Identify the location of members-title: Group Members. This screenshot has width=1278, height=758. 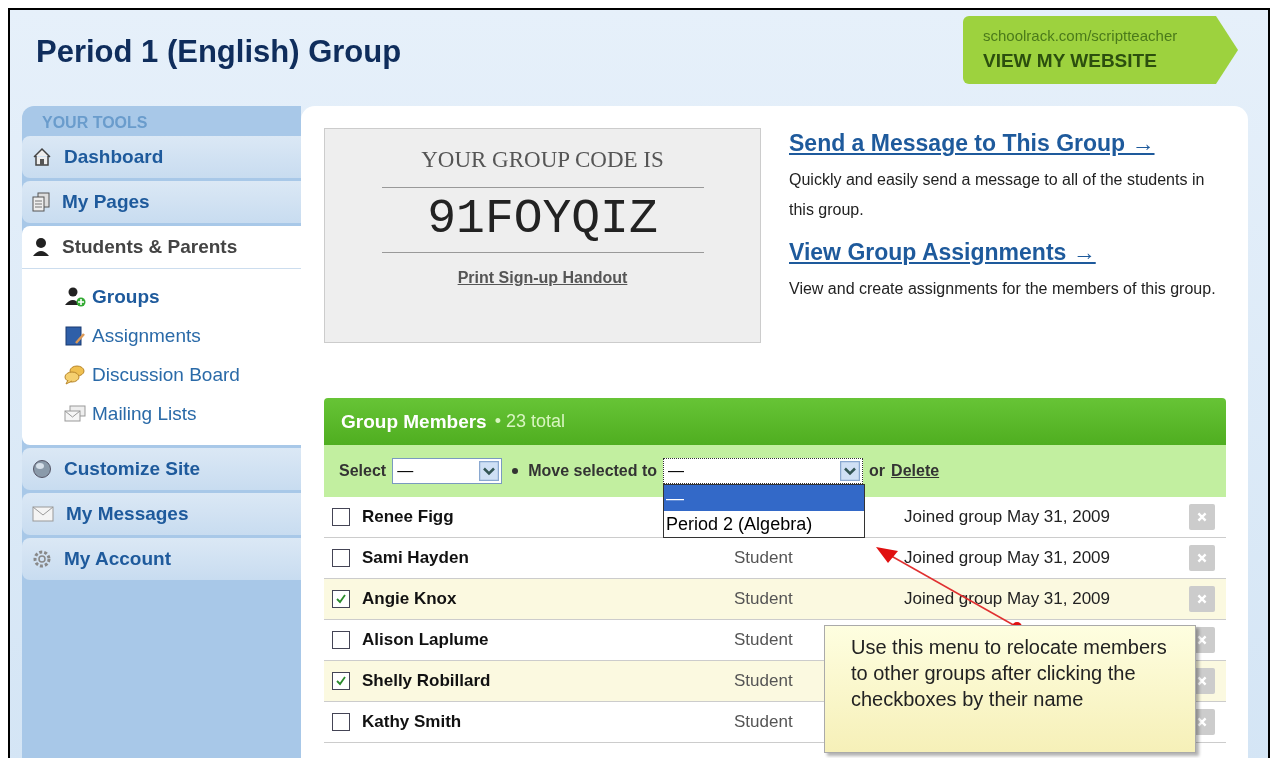
(414, 421).